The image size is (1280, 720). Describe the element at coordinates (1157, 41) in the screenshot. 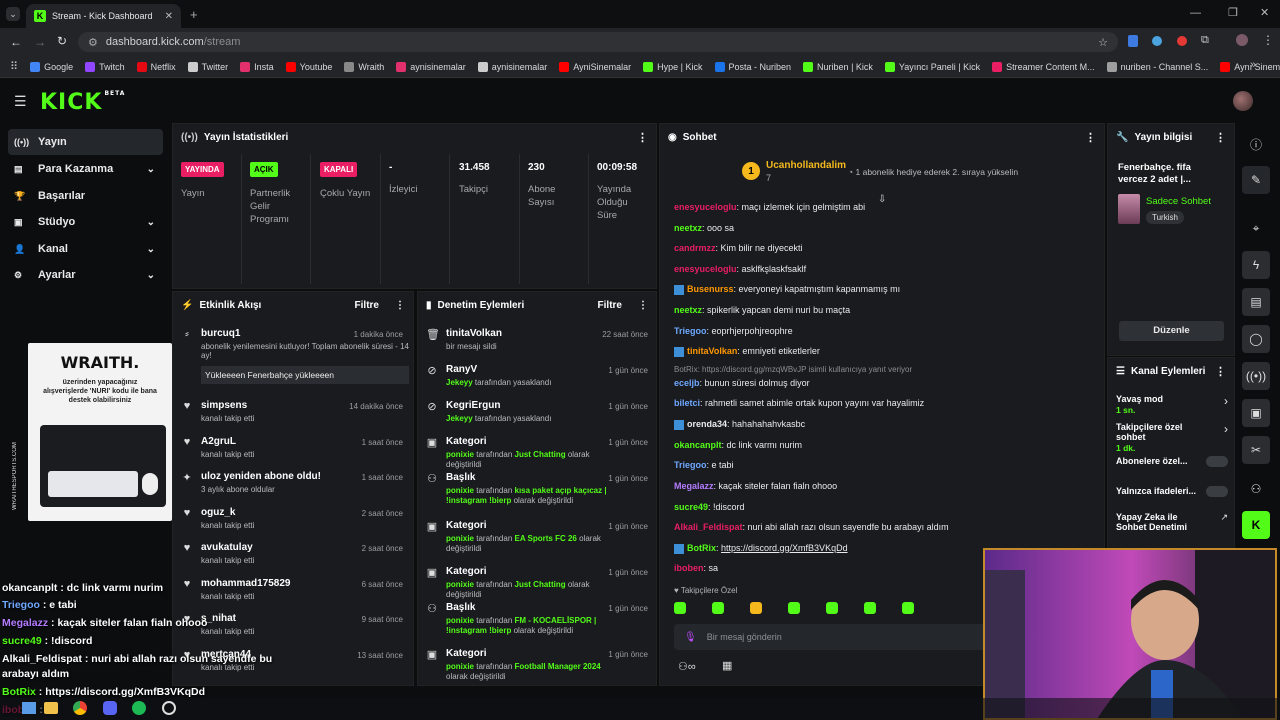

I see `extension-globe-icon` at that location.